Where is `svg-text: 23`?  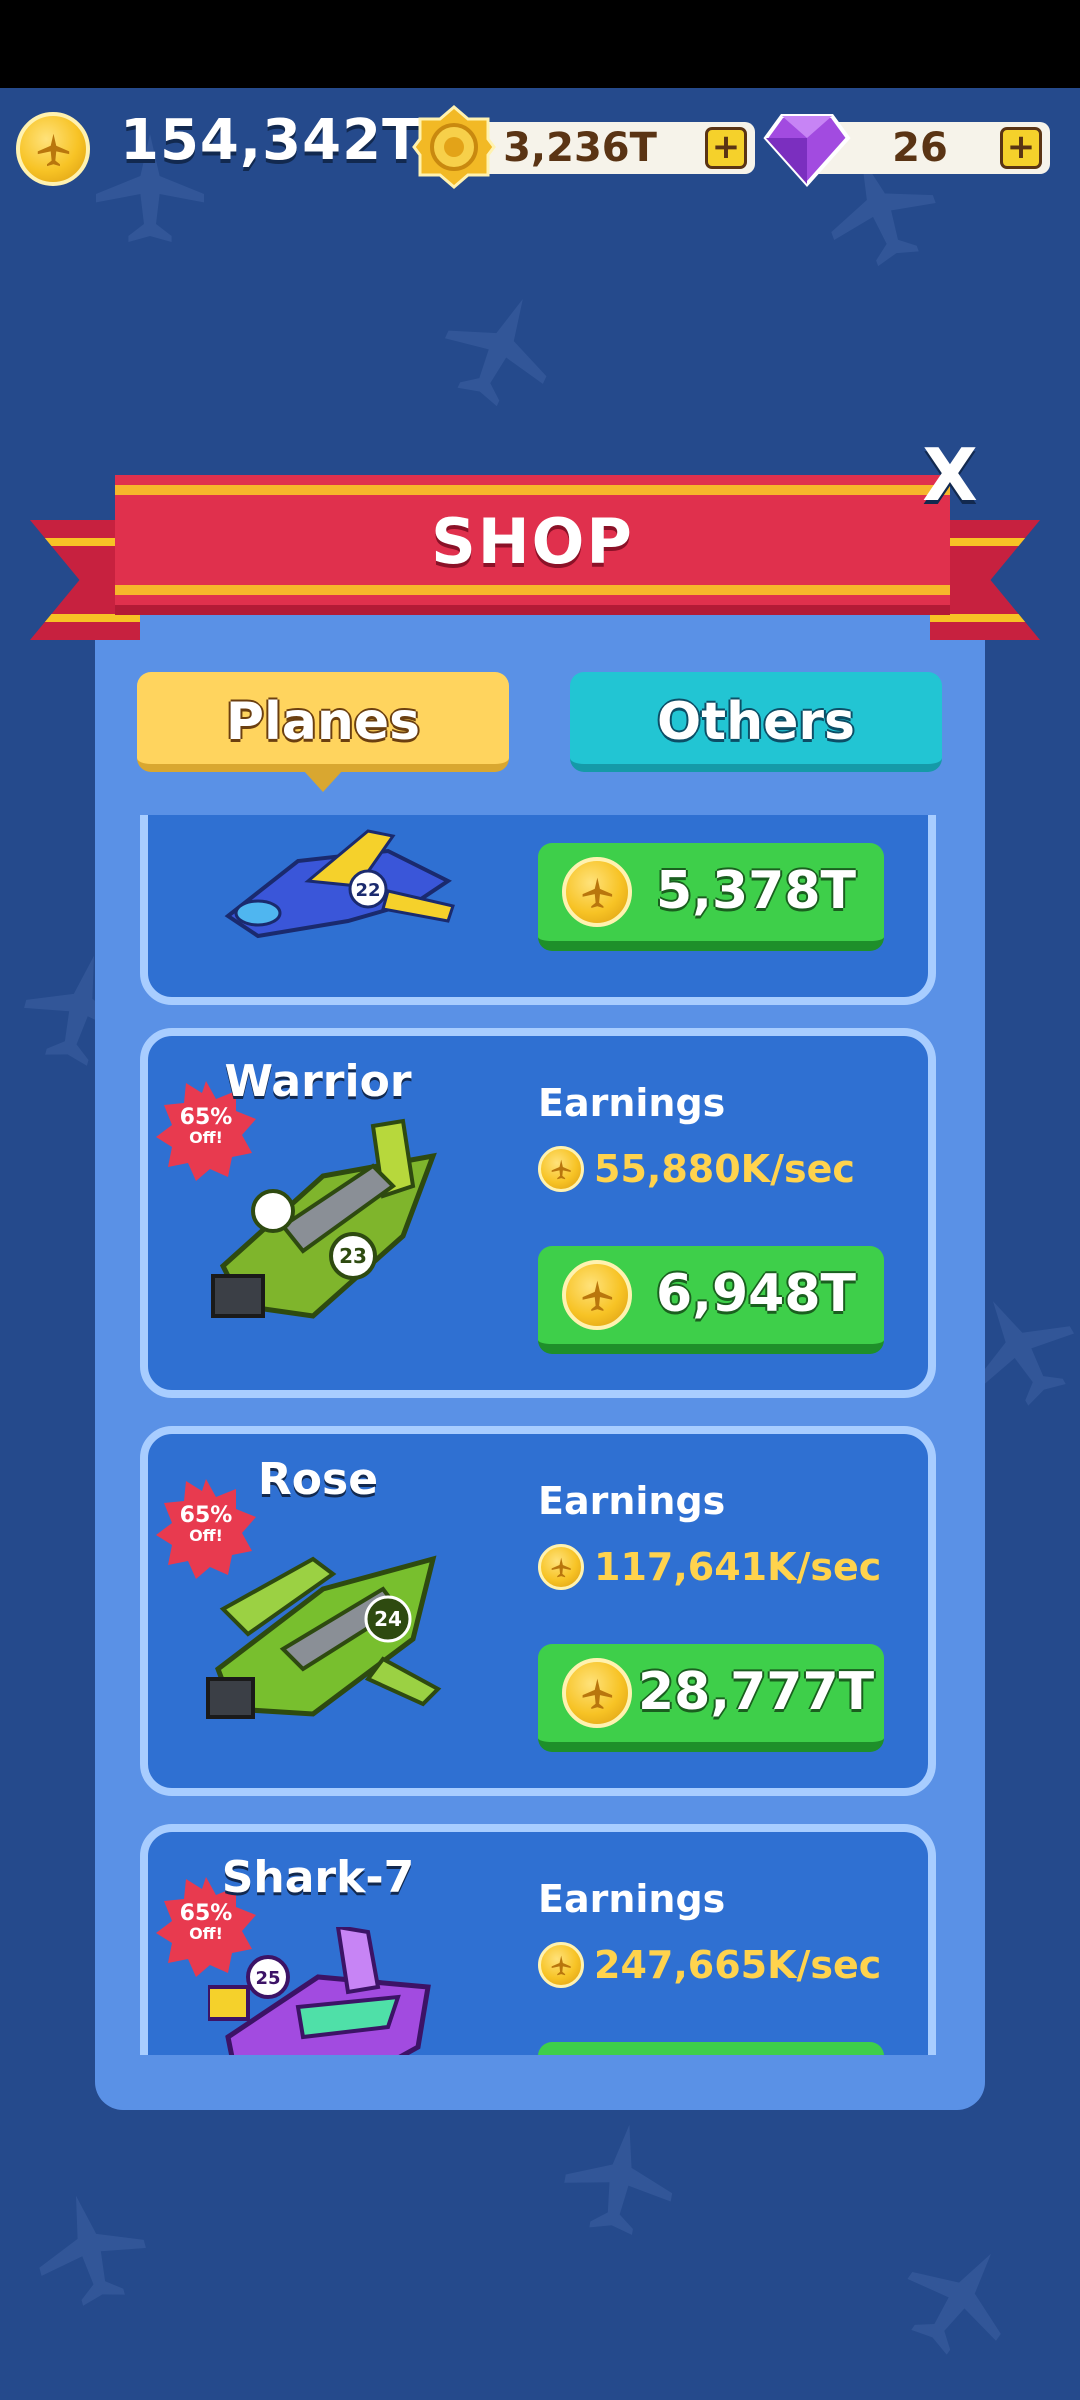
svg-text: 23 is located at coordinates (353, 1256).